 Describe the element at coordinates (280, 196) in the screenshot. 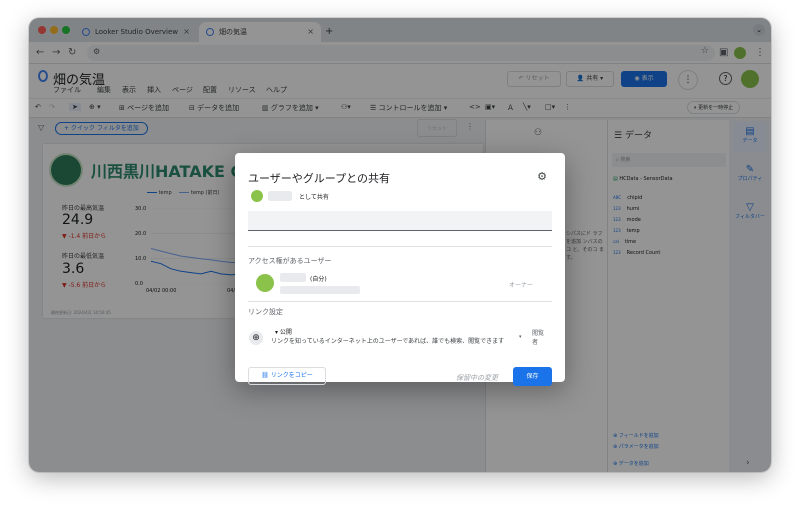

I see `redacted-name` at that location.